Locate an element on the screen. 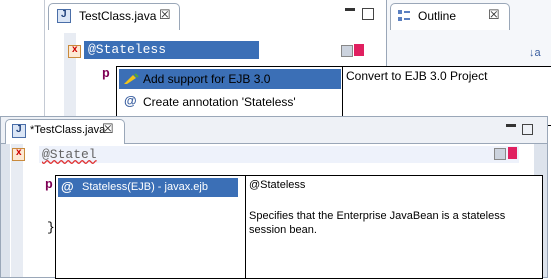 Image resolution: width=551 pixels, height=279 pixels. tab-testclass-back: TestClass.java ☒ is located at coordinates (114, 16).